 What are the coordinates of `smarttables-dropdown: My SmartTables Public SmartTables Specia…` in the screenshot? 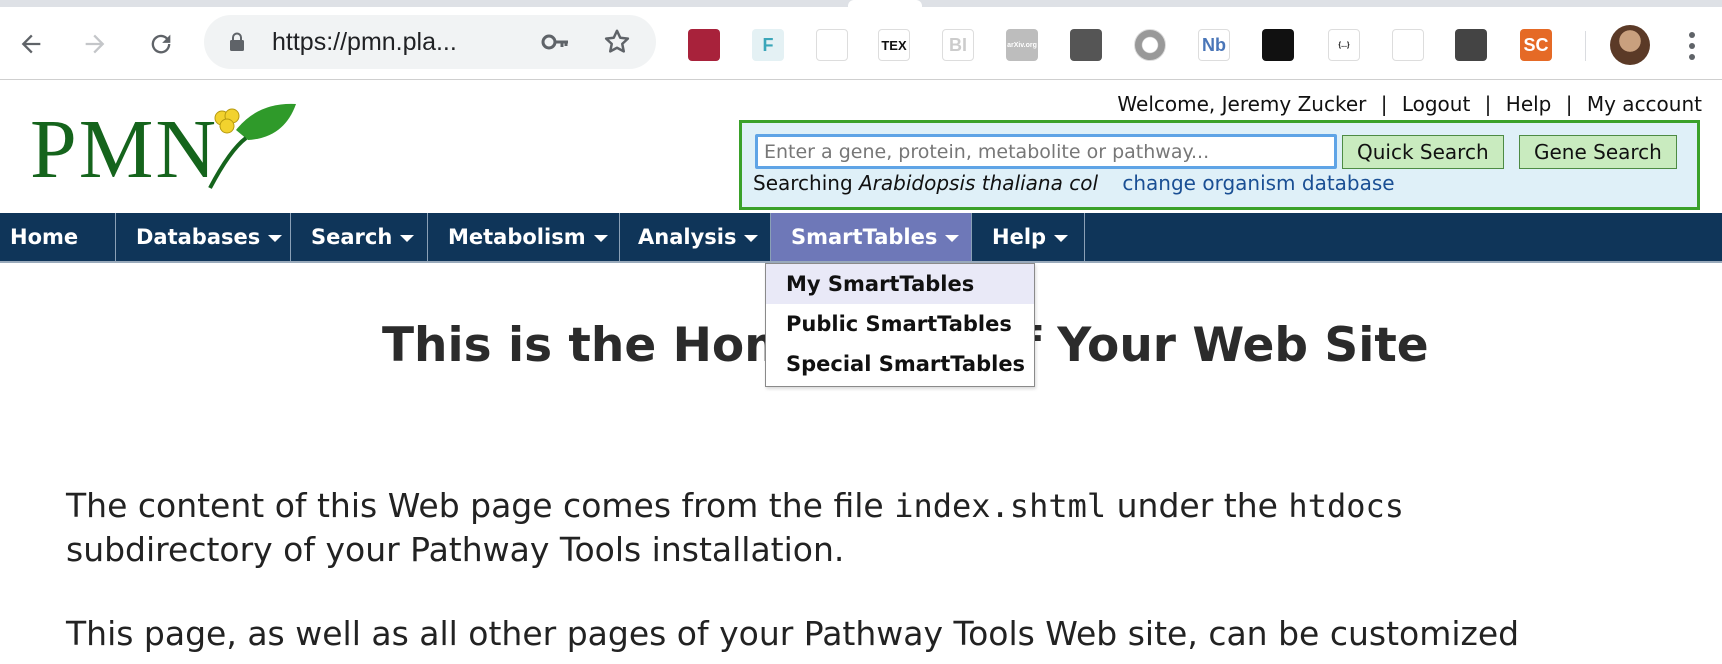 It's located at (900, 325).